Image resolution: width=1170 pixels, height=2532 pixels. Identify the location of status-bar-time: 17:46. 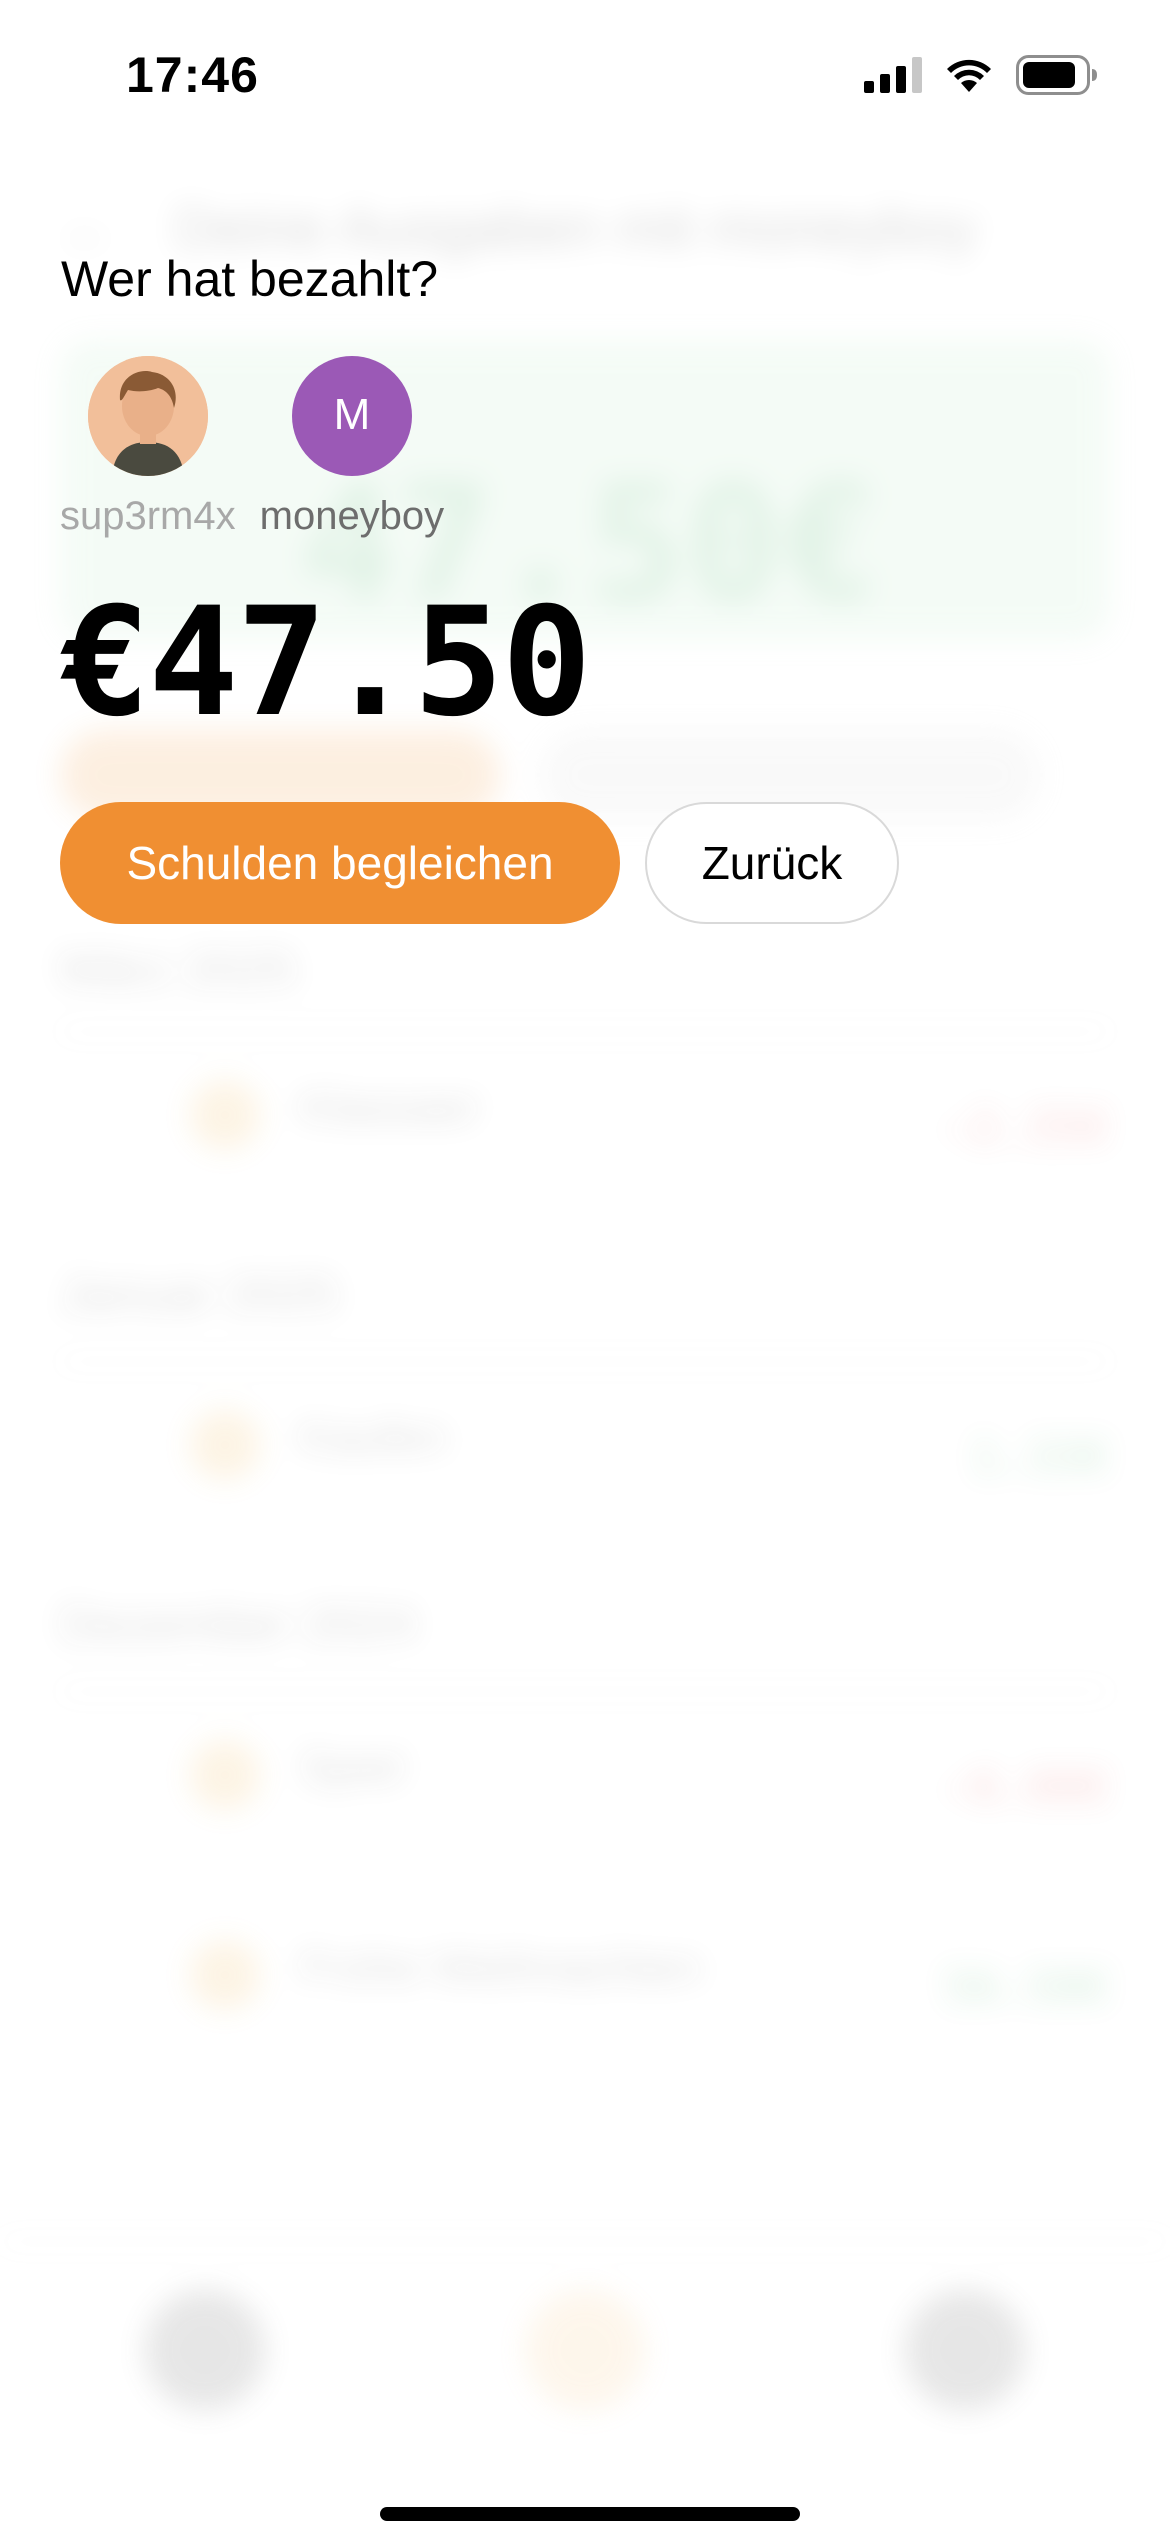
(192, 75).